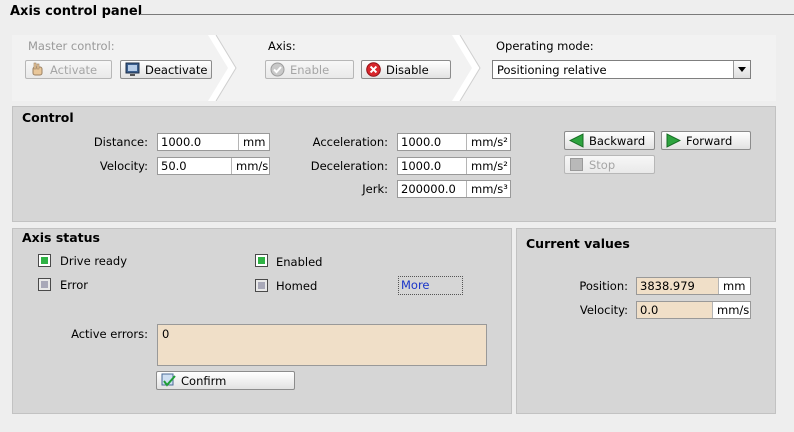  What do you see at coordinates (297, 286) in the screenshot?
I see `homed-label: Homed` at bounding box center [297, 286].